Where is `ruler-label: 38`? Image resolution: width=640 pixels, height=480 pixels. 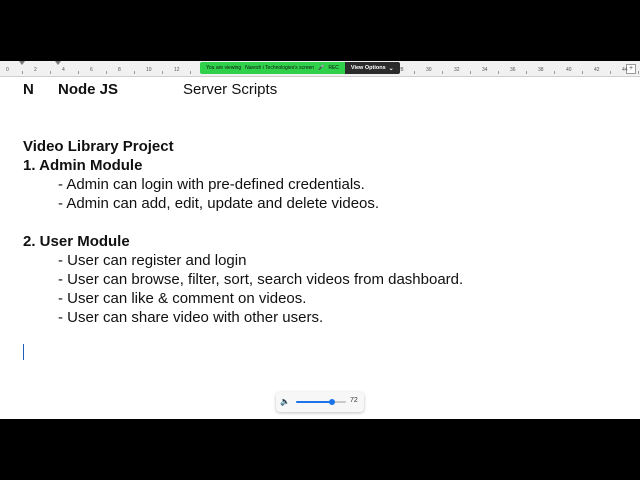
ruler-label: 38 is located at coordinates (541, 70).